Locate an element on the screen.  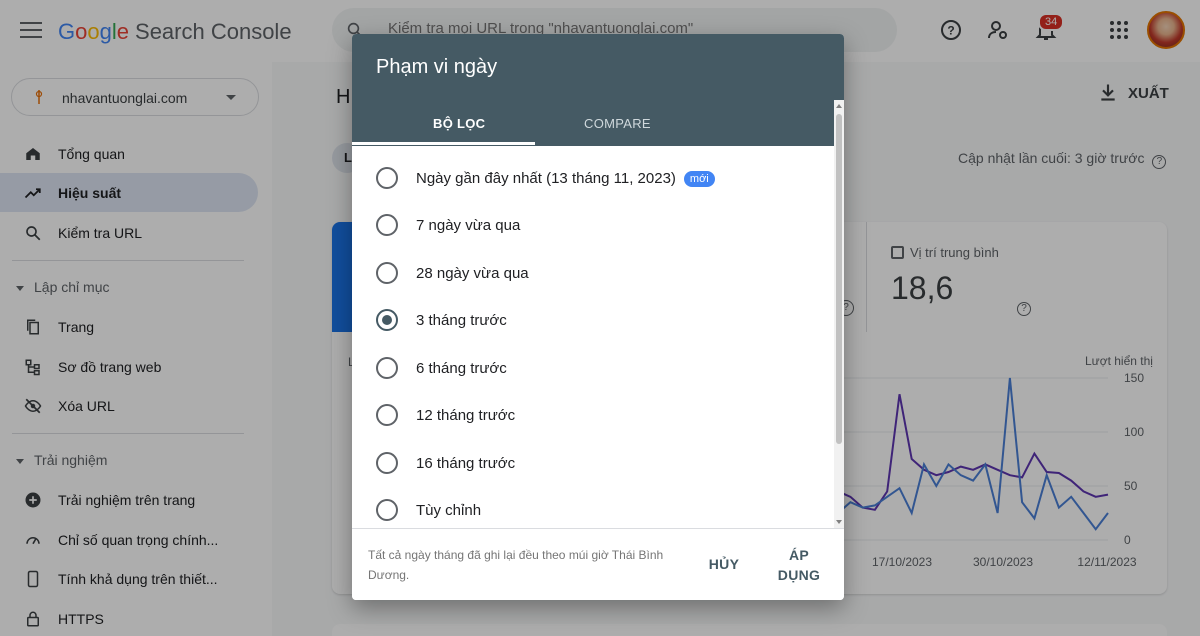
option-16-months: 16 tháng trước is located at coordinates (593, 463).